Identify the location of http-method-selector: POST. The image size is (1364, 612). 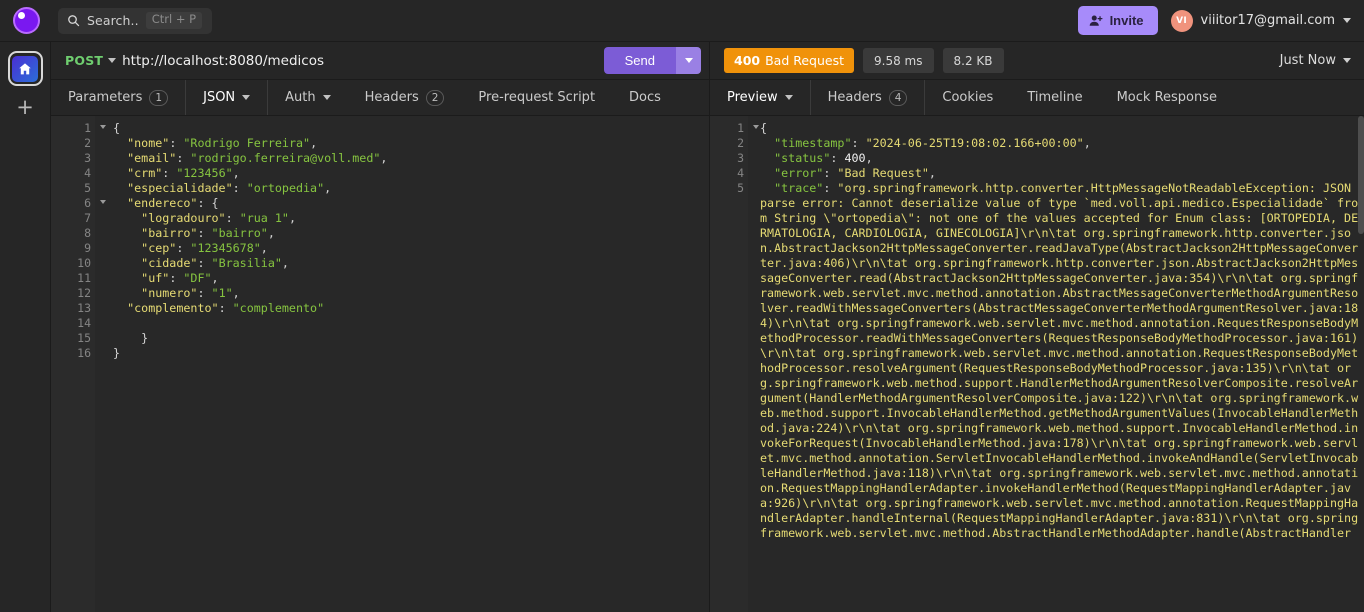
(84, 60).